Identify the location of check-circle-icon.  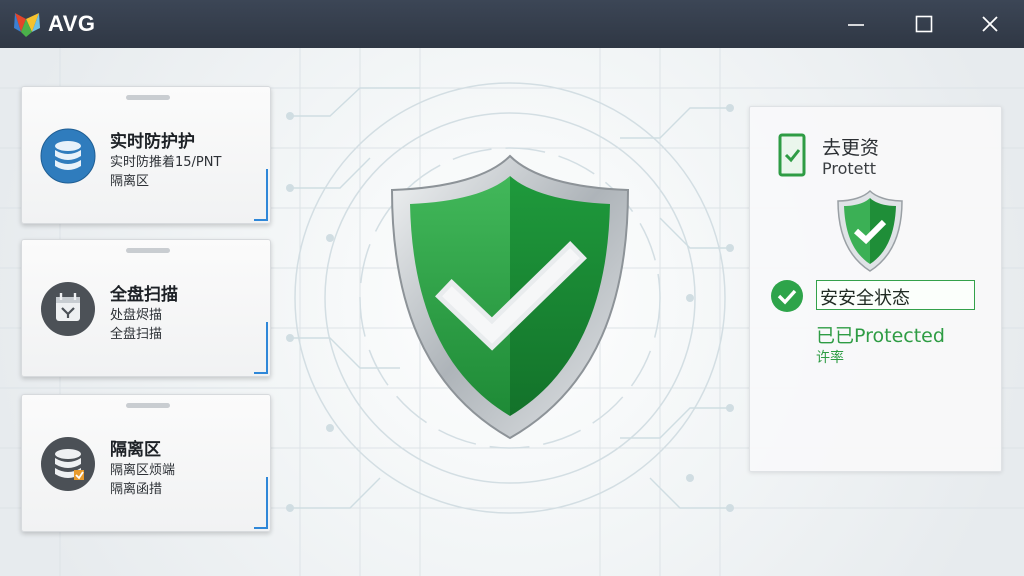
(787, 296).